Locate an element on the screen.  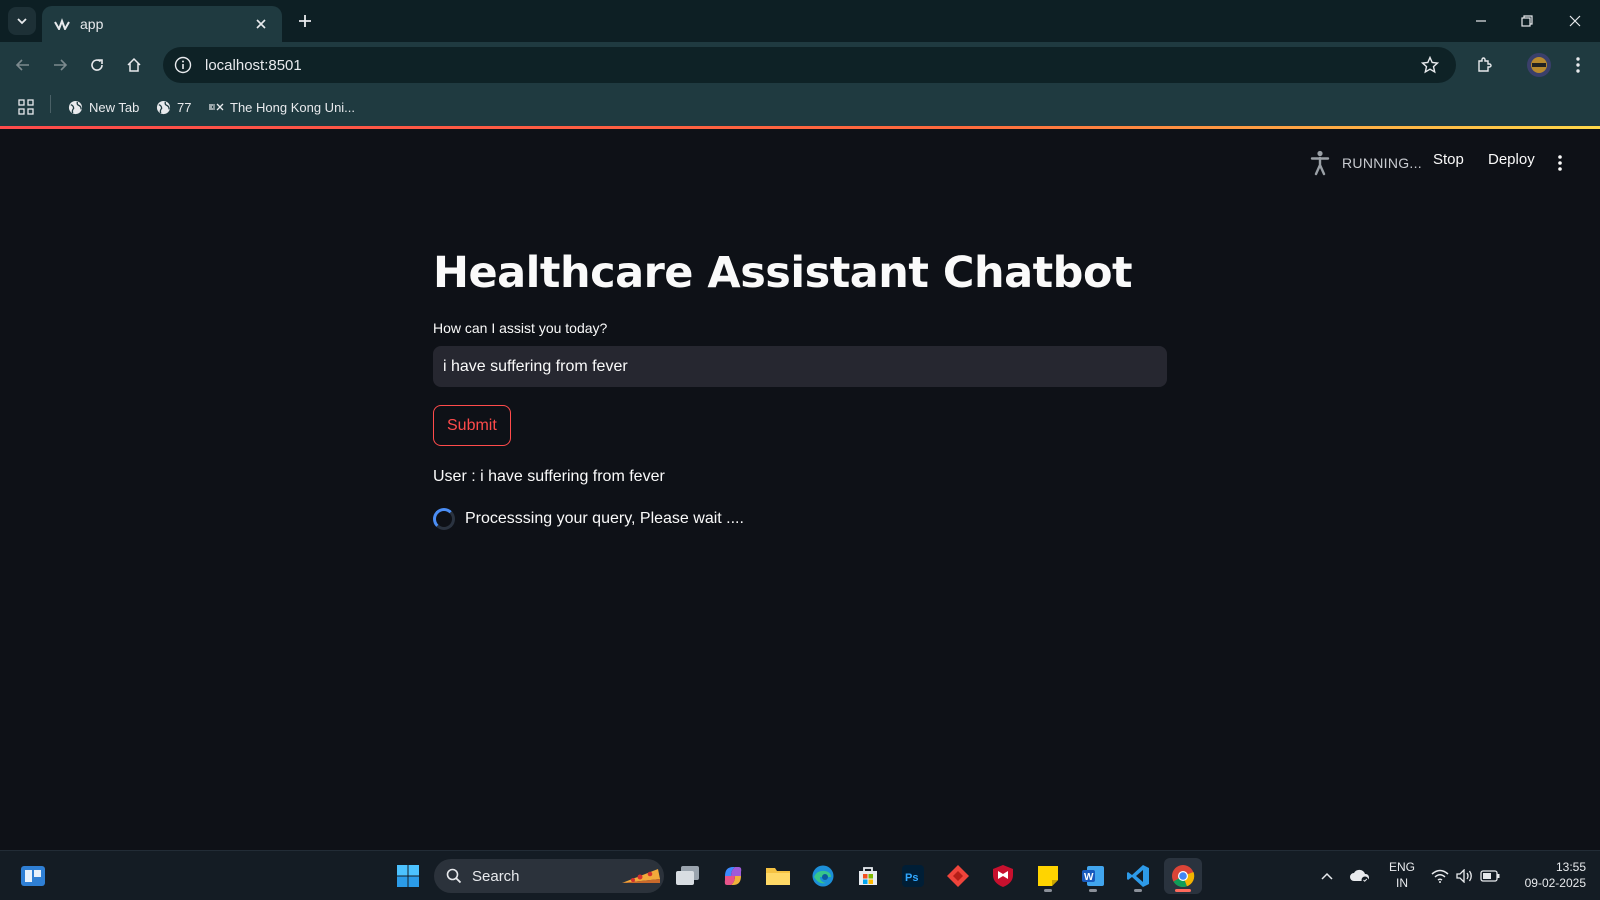
word-icon: W is located at coordinates (1093, 876).